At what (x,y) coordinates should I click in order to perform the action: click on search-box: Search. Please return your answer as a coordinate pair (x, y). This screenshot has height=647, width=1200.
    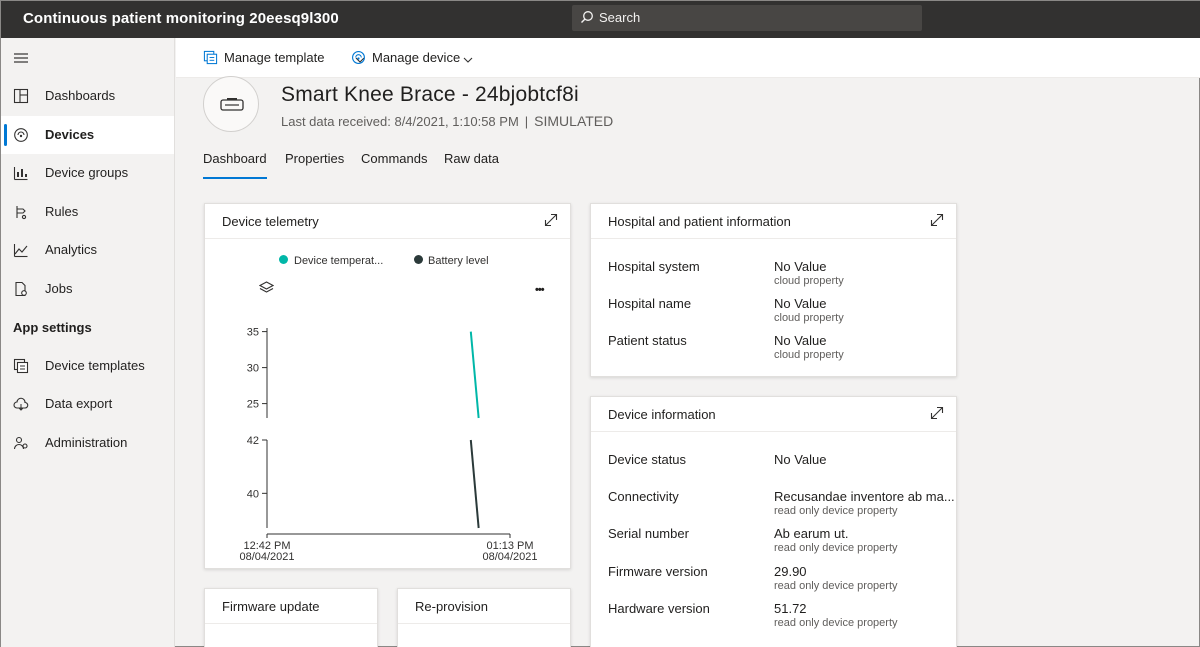
    Looking at the image, I should click on (747, 18).